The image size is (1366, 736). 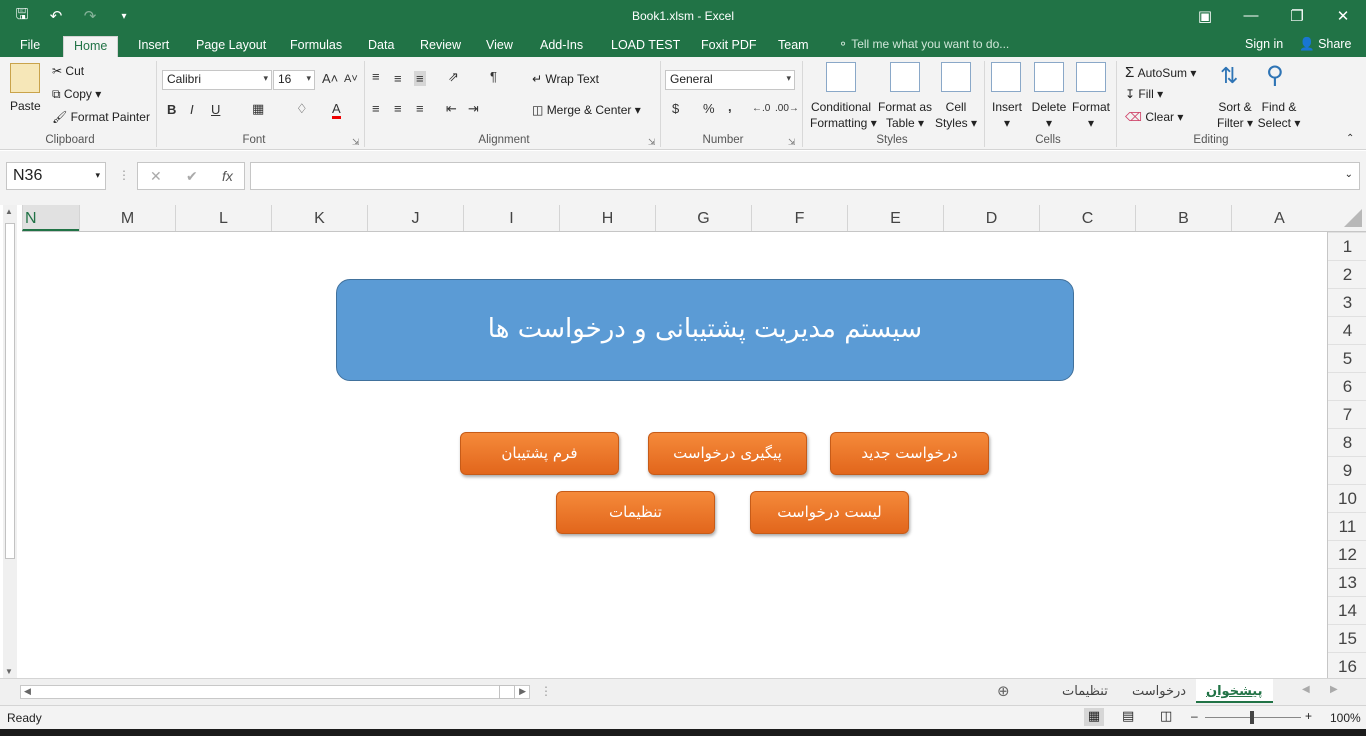 I want to click on zoom-slider-thumb, so click(x=1252, y=717).